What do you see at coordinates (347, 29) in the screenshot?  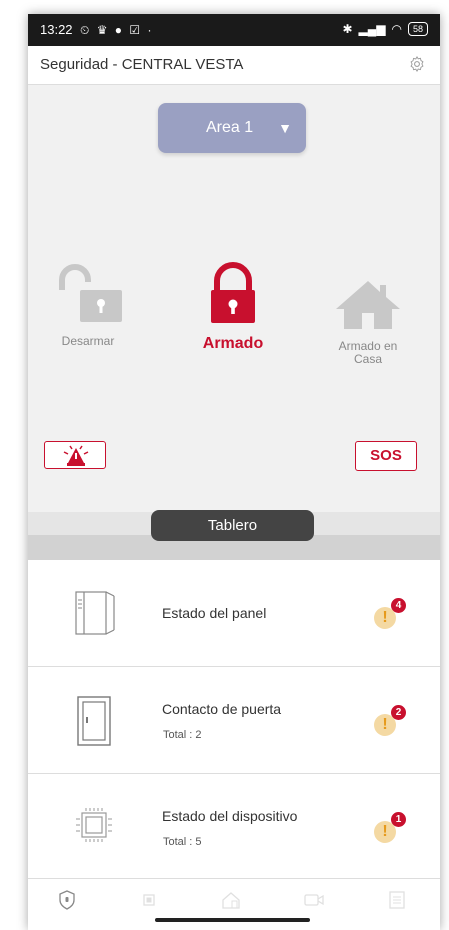 I see `bluetooth-icon: ✱` at bounding box center [347, 29].